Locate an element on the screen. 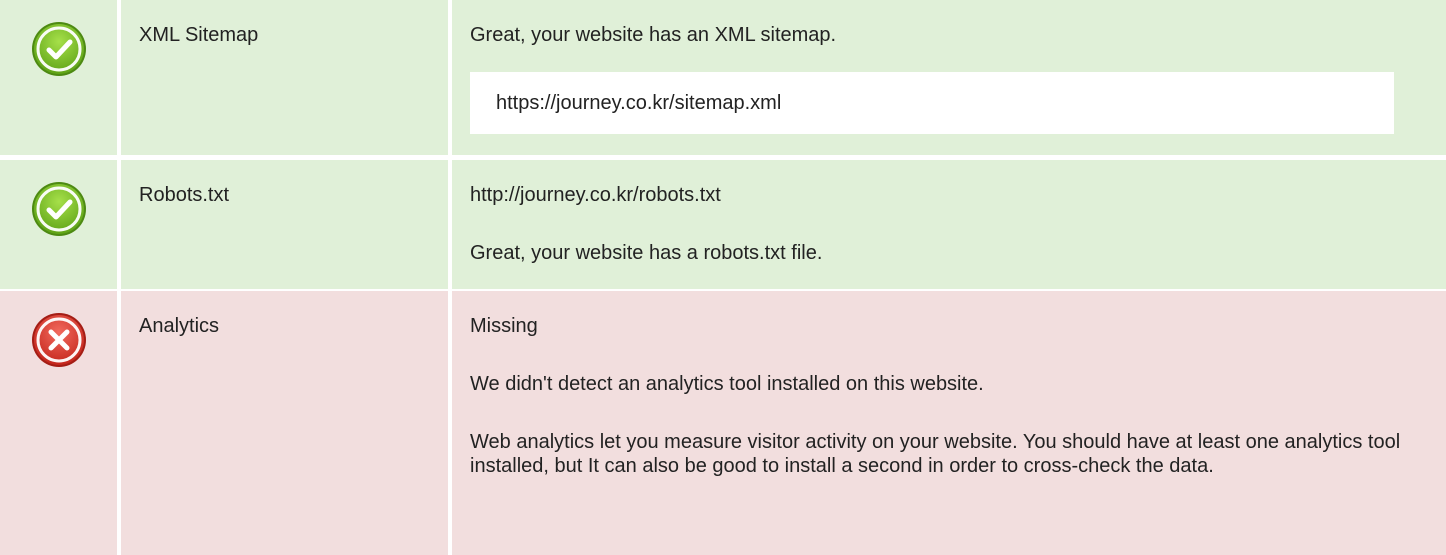 Image resolution: width=1446 pixels, height=555 pixels. check-name: Robots.txt is located at coordinates (284, 224).